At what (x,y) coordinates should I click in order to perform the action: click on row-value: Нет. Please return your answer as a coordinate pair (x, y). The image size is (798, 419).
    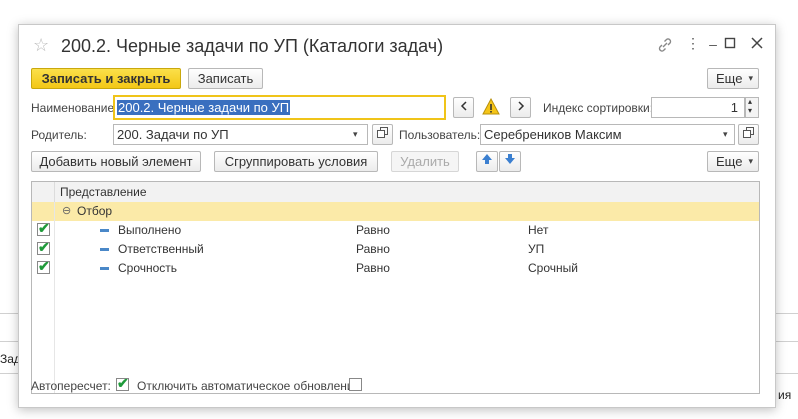
    Looking at the image, I should click on (538, 230).